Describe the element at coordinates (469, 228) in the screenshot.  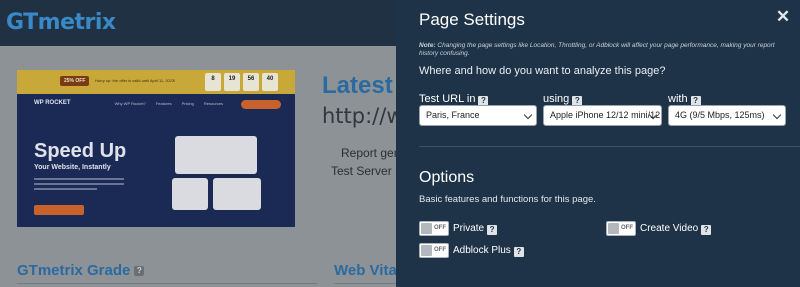
I see `private-label: Private` at that location.